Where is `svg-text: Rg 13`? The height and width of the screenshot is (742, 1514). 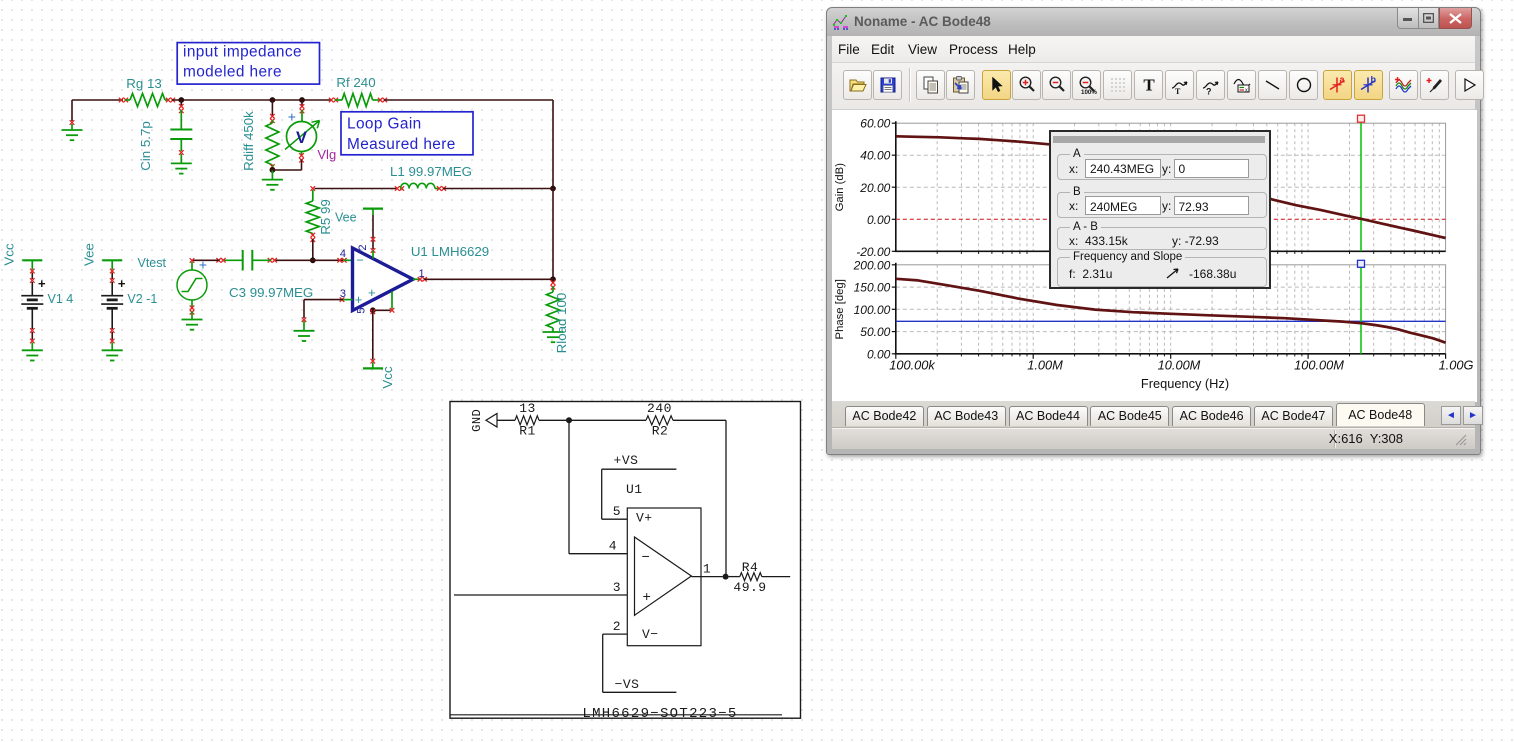 svg-text: Rg 13 is located at coordinates (143, 83).